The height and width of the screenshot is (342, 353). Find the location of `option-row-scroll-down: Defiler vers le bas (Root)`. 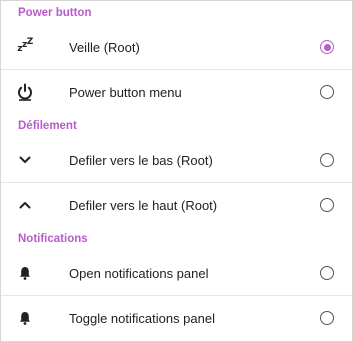

option-row-scroll-down: Defiler vers le bas (Root) is located at coordinates (176, 160).